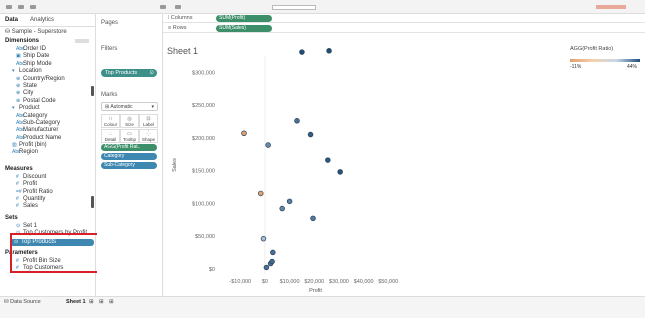 The height and width of the screenshot is (318, 645). Describe the element at coordinates (42, 122) in the screenshot. I see `field-label: Sub-Category` at that location.